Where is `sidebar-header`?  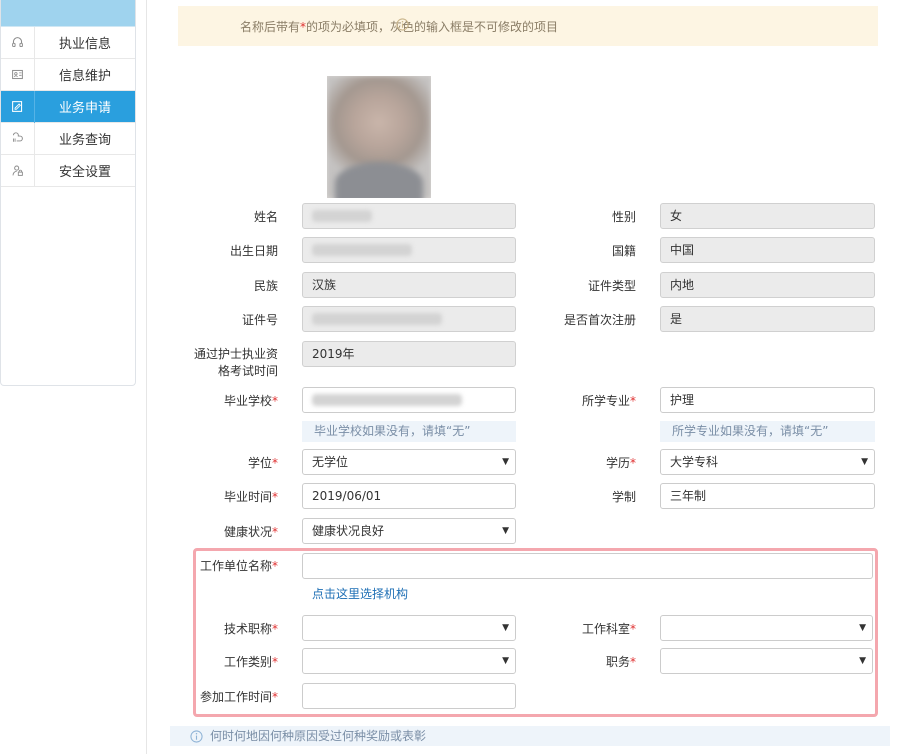 sidebar-header is located at coordinates (68, 13).